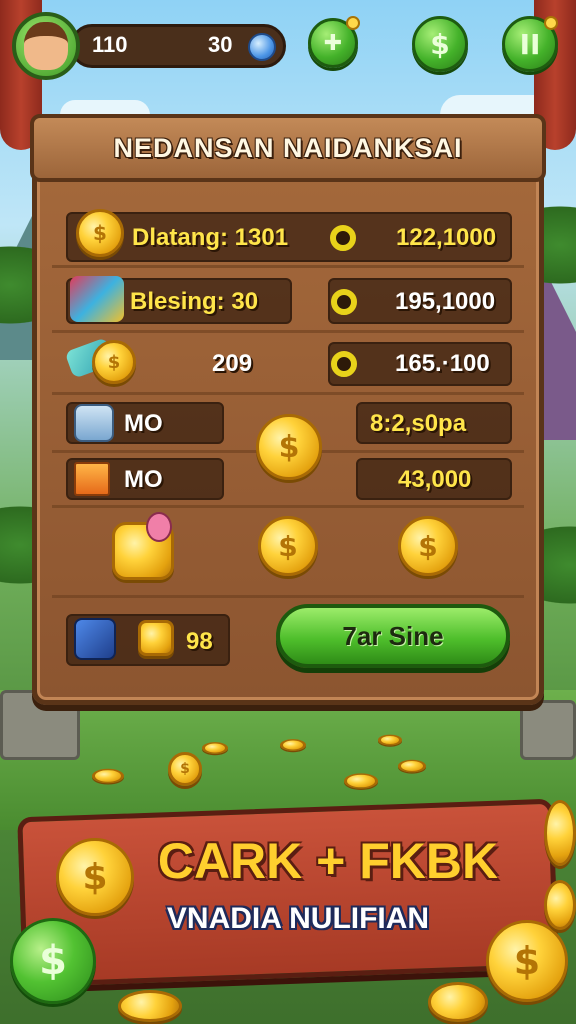  What do you see at coordinates (333, 43) in the screenshot?
I see `plus-icon: ✚` at bounding box center [333, 43].